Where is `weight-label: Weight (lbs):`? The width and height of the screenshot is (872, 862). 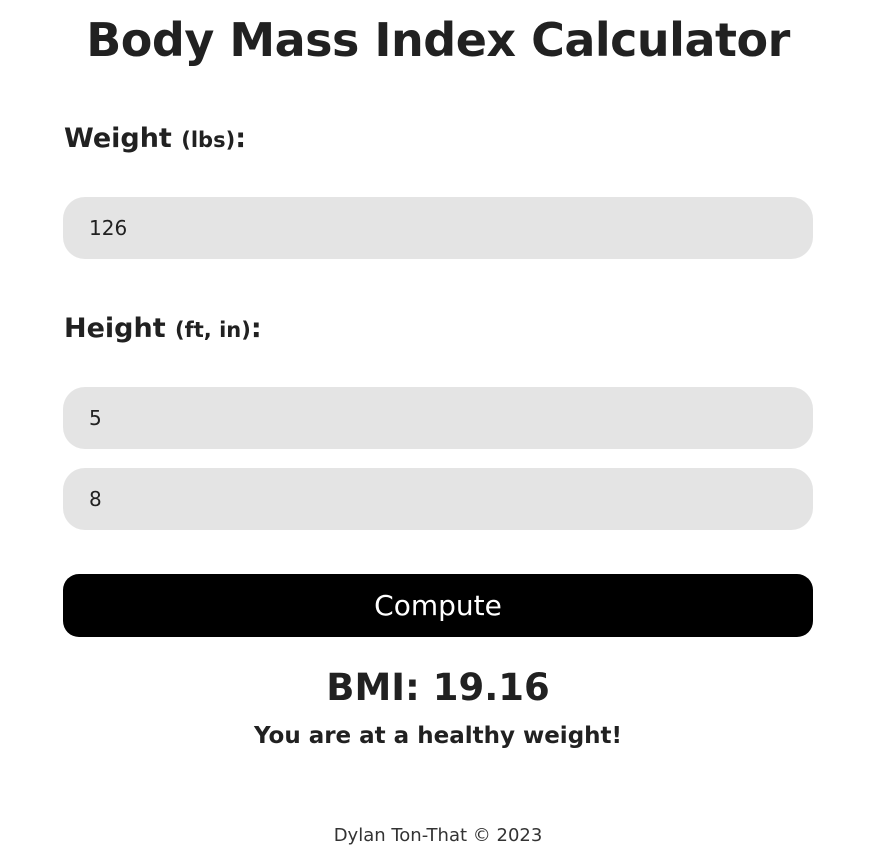 weight-label: Weight (lbs): is located at coordinates (155, 139).